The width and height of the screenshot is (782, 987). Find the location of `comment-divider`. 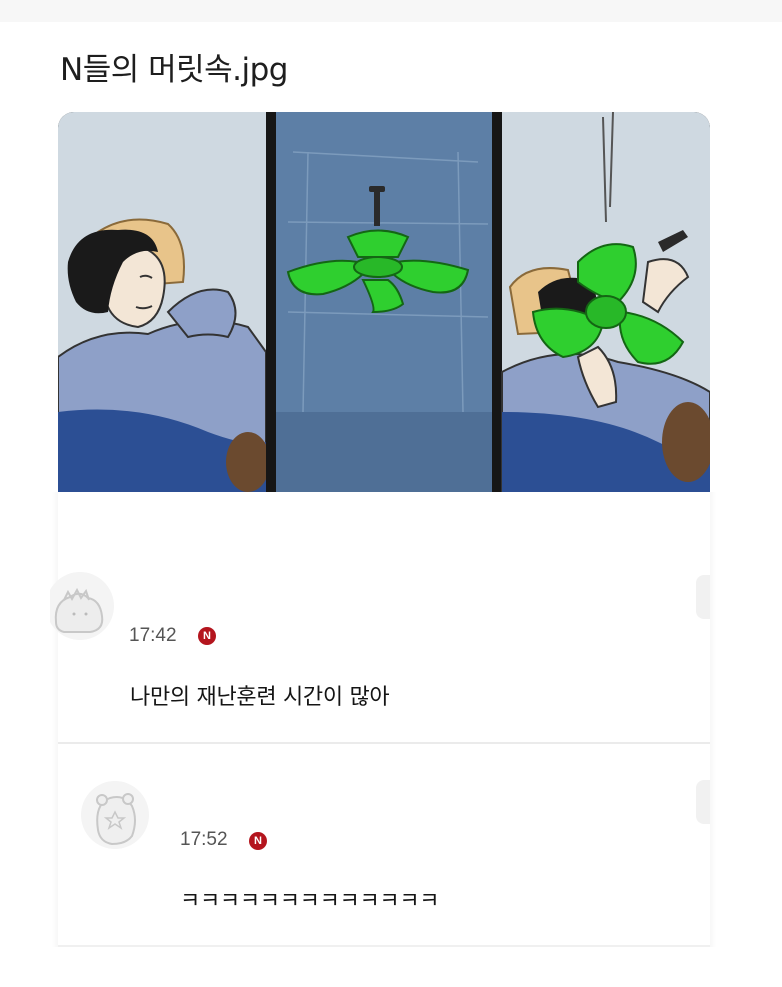

comment-divider is located at coordinates (384, 743).